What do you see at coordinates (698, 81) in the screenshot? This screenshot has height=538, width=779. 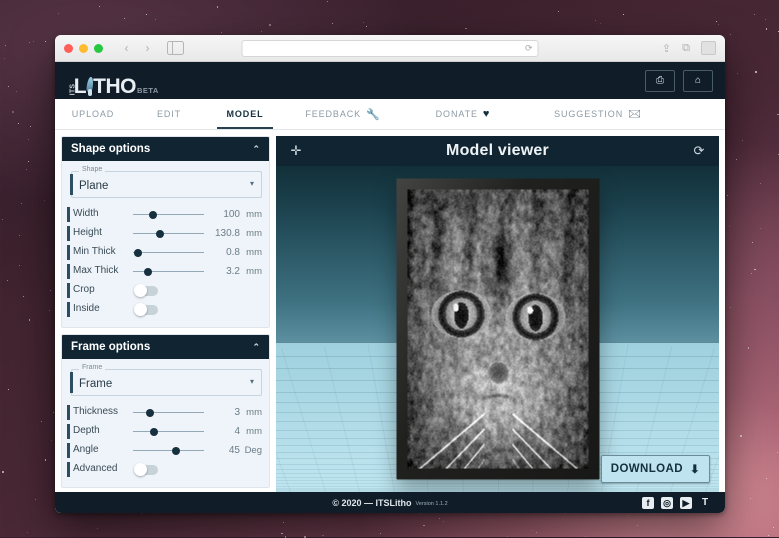 I see `home-button: ⌂` at bounding box center [698, 81].